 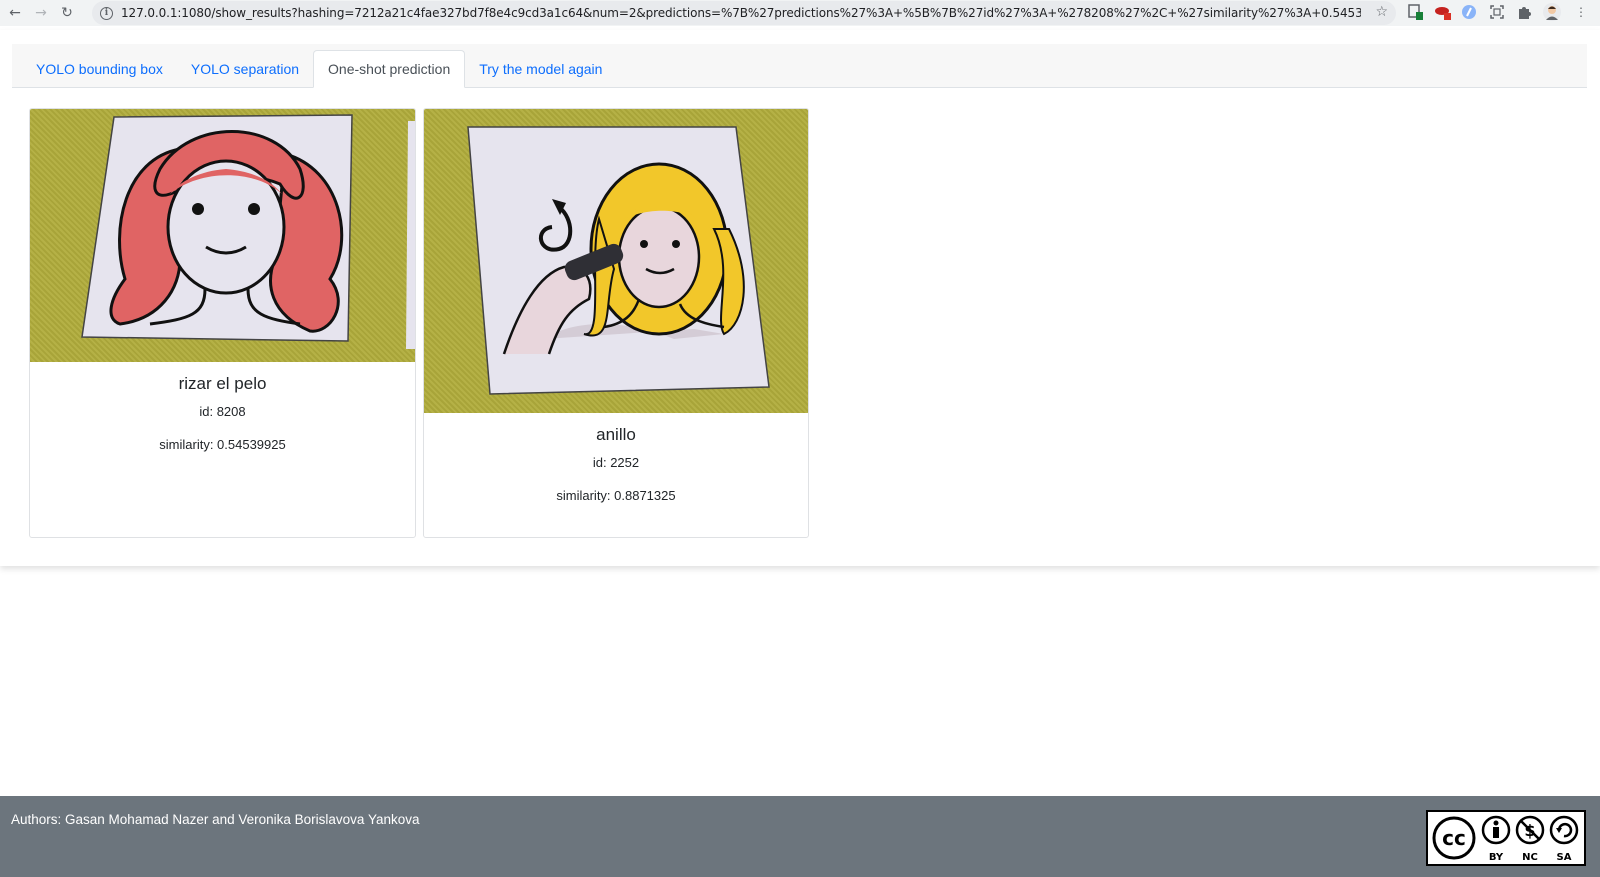 I want to click on bookmark-star-icon: ☆, so click(x=1381, y=12).